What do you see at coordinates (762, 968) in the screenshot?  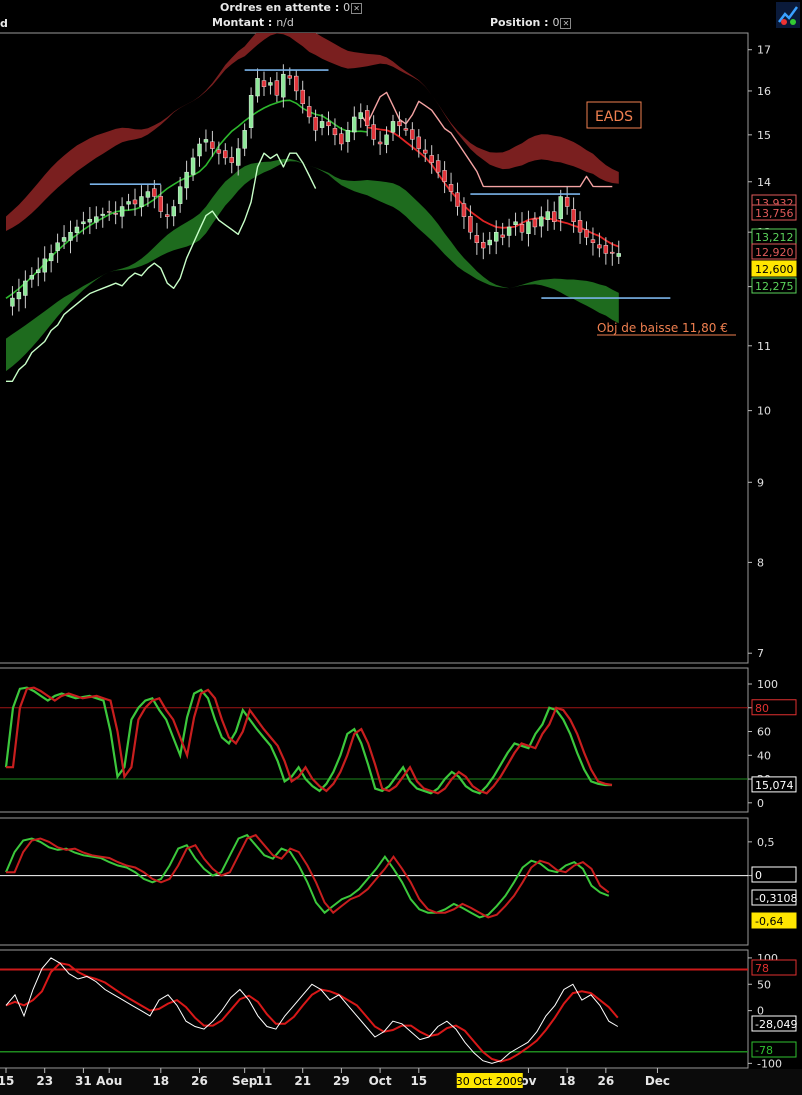 I see `cci-label-text: 78` at bounding box center [762, 968].